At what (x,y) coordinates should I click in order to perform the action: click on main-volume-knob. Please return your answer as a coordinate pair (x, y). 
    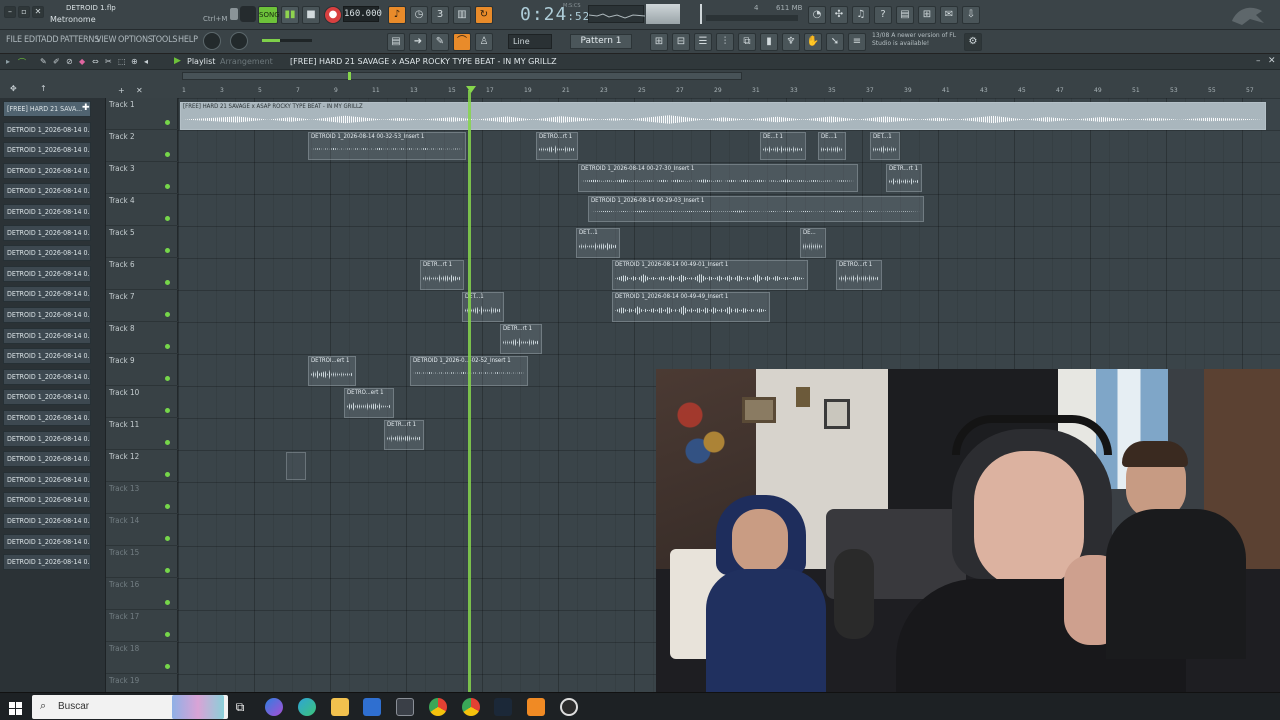
    Looking at the image, I should click on (212, 41).